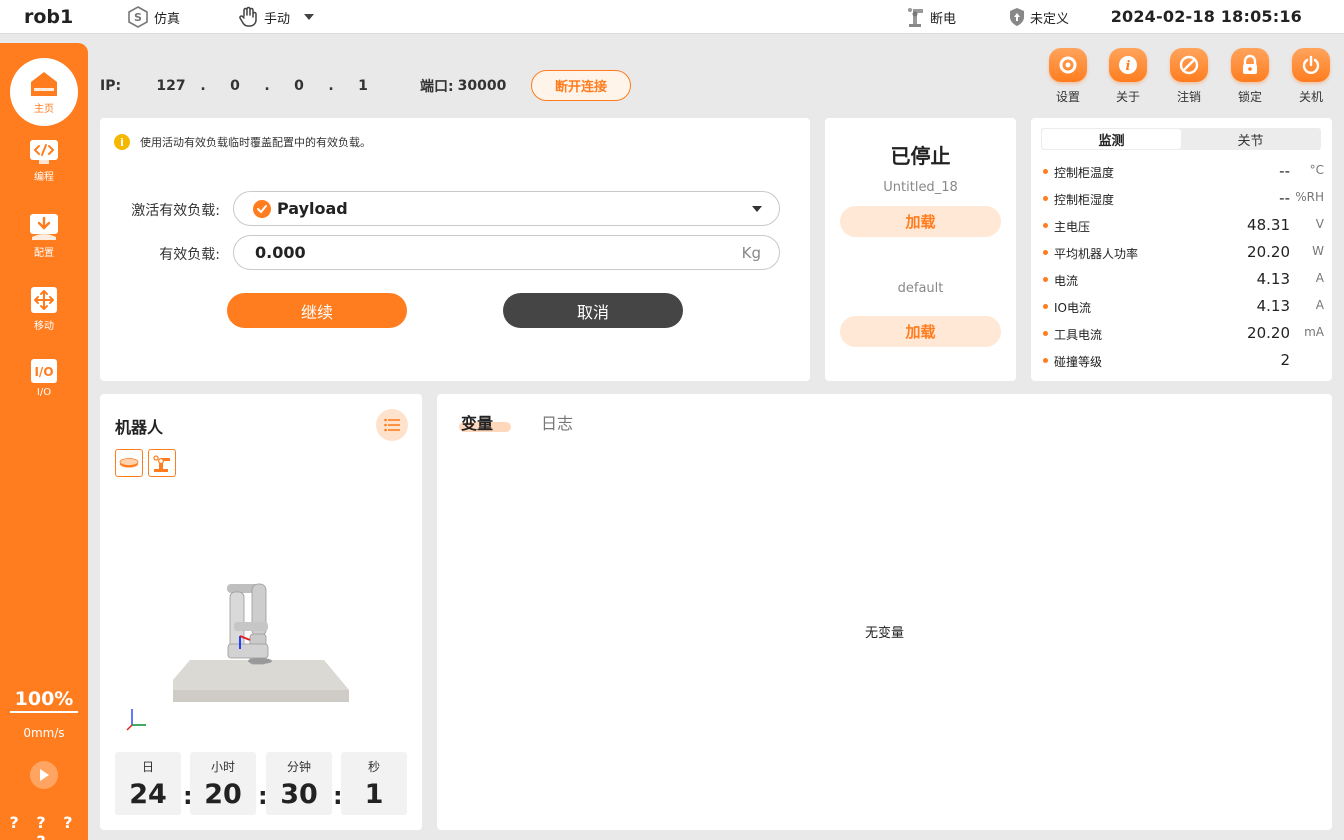  Describe the element at coordinates (167, 19) in the screenshot. I see `simulation-label: 仿真` at that location.